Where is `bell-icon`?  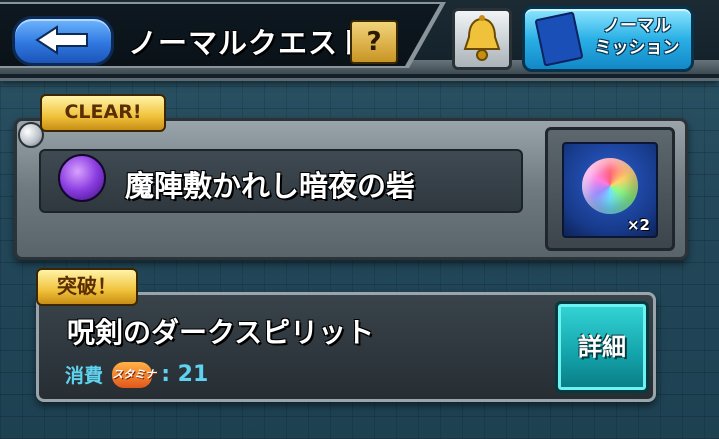
bell-icon is located at coordinates (482, 38).